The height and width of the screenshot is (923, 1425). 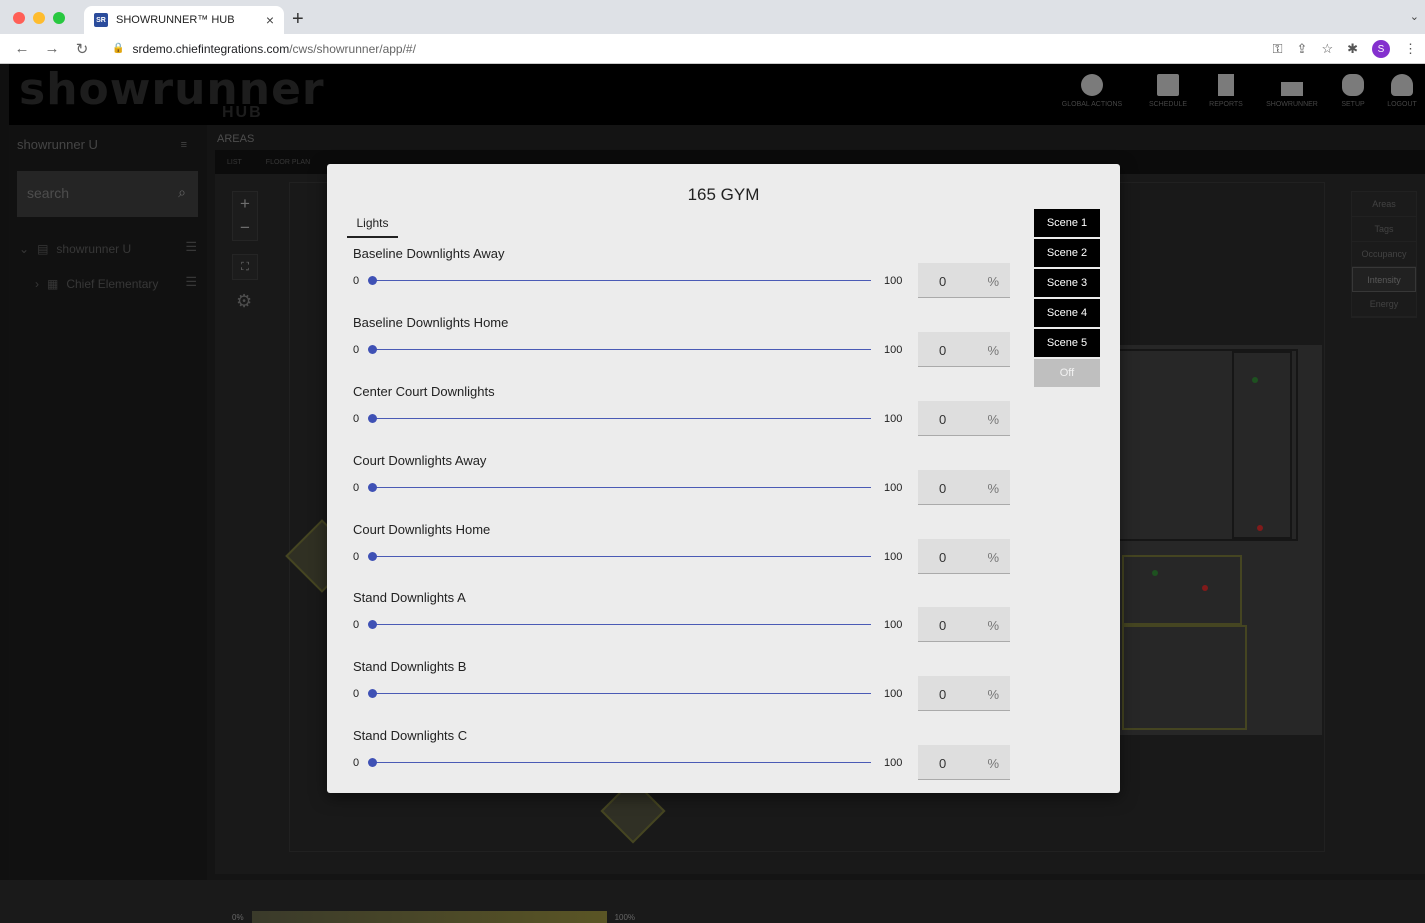 I want to click on light-name: Baseline Downlights Home, so click(x=431, y=322).